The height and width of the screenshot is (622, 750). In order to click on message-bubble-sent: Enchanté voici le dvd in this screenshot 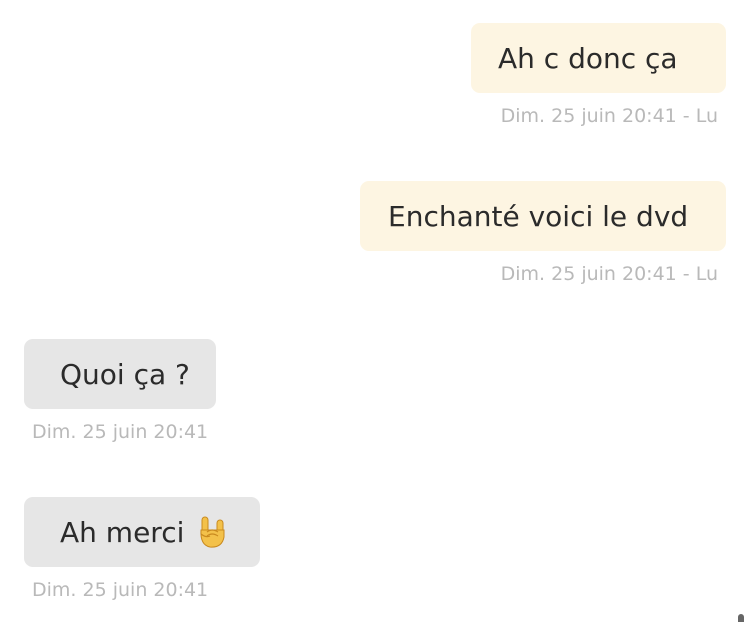, I will do `click(543, 216)`.